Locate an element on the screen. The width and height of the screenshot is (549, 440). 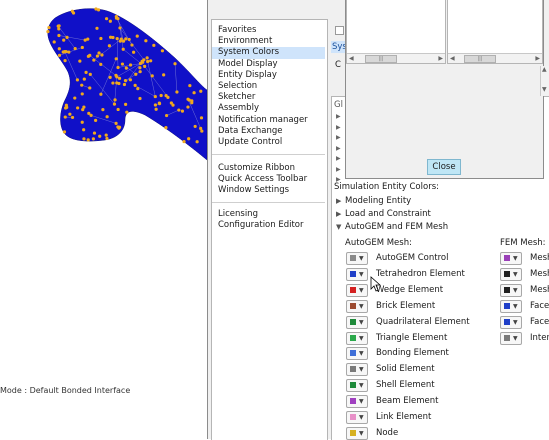
nav-group-config: LicensingConfiguration Editor is located at coordinates (268, 220).